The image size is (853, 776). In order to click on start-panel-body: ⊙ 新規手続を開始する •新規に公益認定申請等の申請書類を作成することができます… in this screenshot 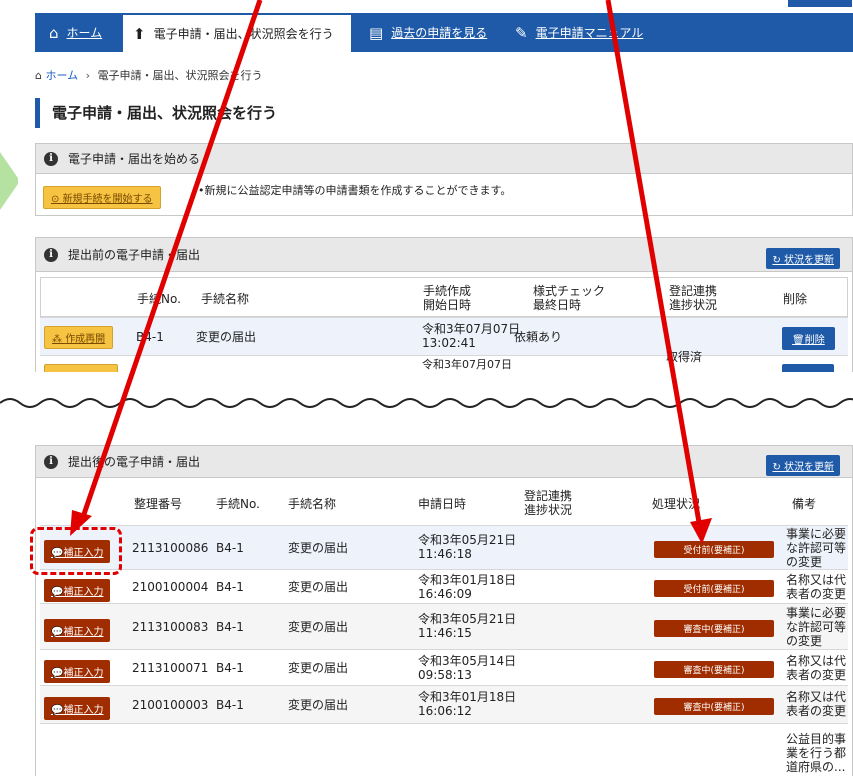, I will do `click(444, 194)`.